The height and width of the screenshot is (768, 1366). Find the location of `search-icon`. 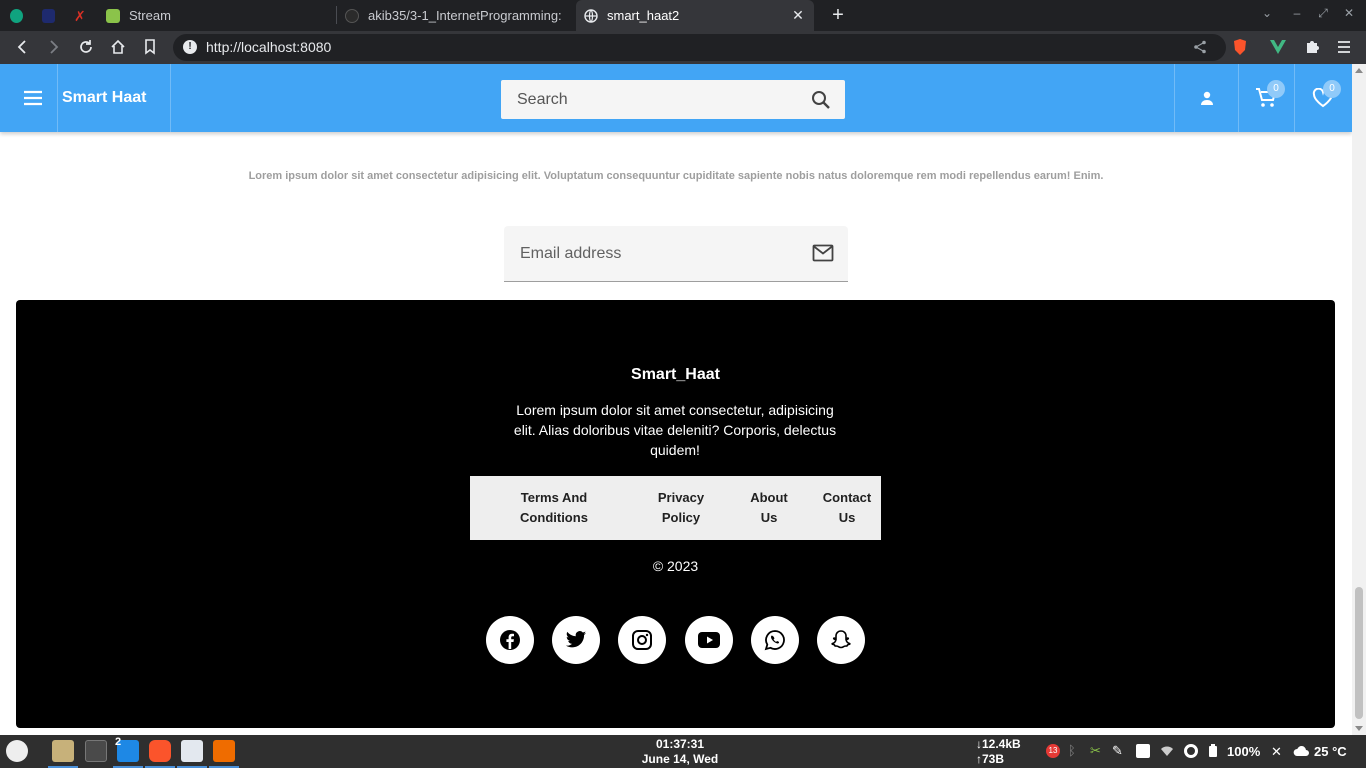

search-icon is located at coordinates (821, 100).